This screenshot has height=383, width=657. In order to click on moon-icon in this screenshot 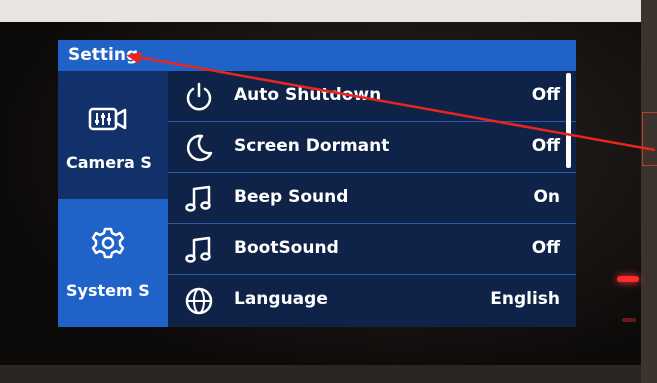, I will do `click(199, 148)`.